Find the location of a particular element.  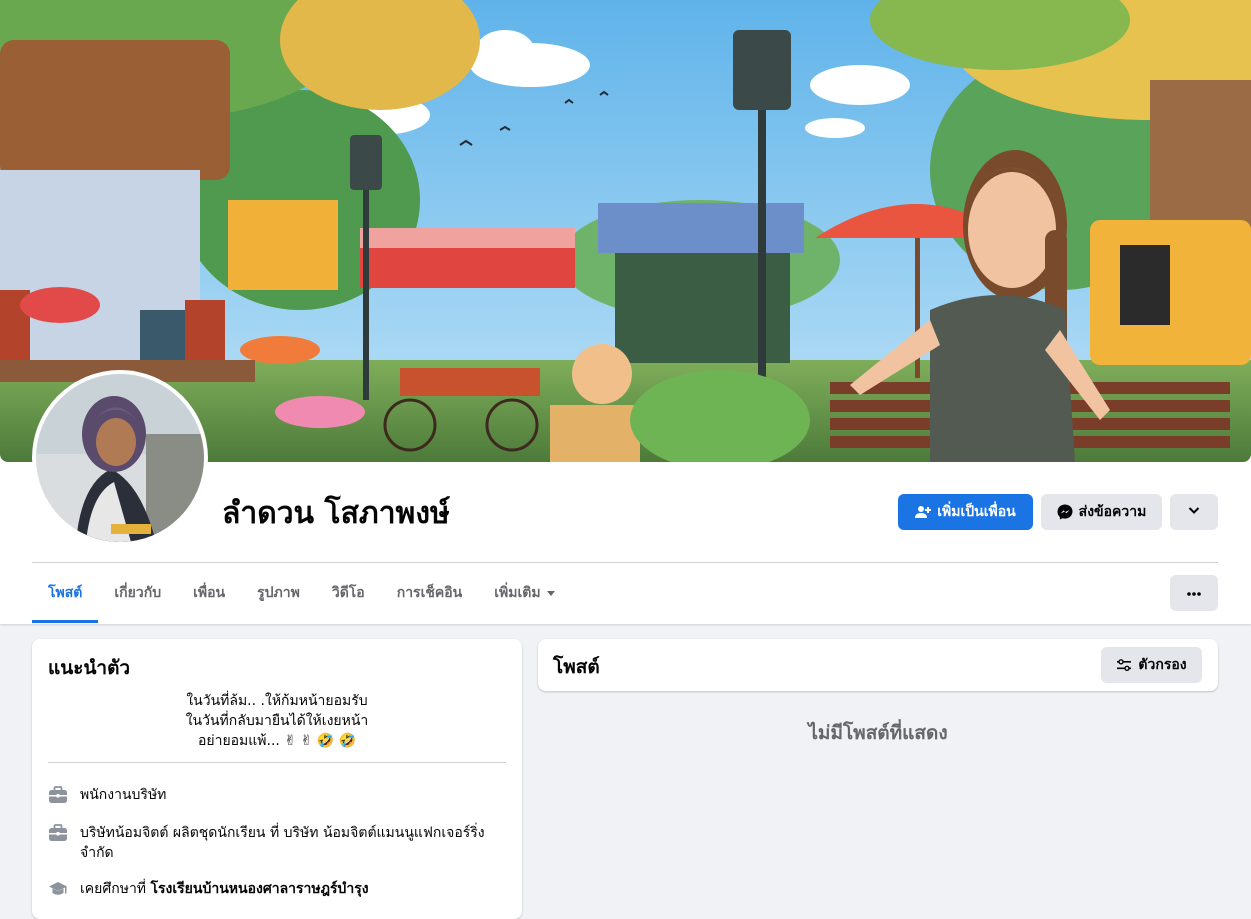

work-position: พนักงานบริษัท is located at coordinates (123, 795).